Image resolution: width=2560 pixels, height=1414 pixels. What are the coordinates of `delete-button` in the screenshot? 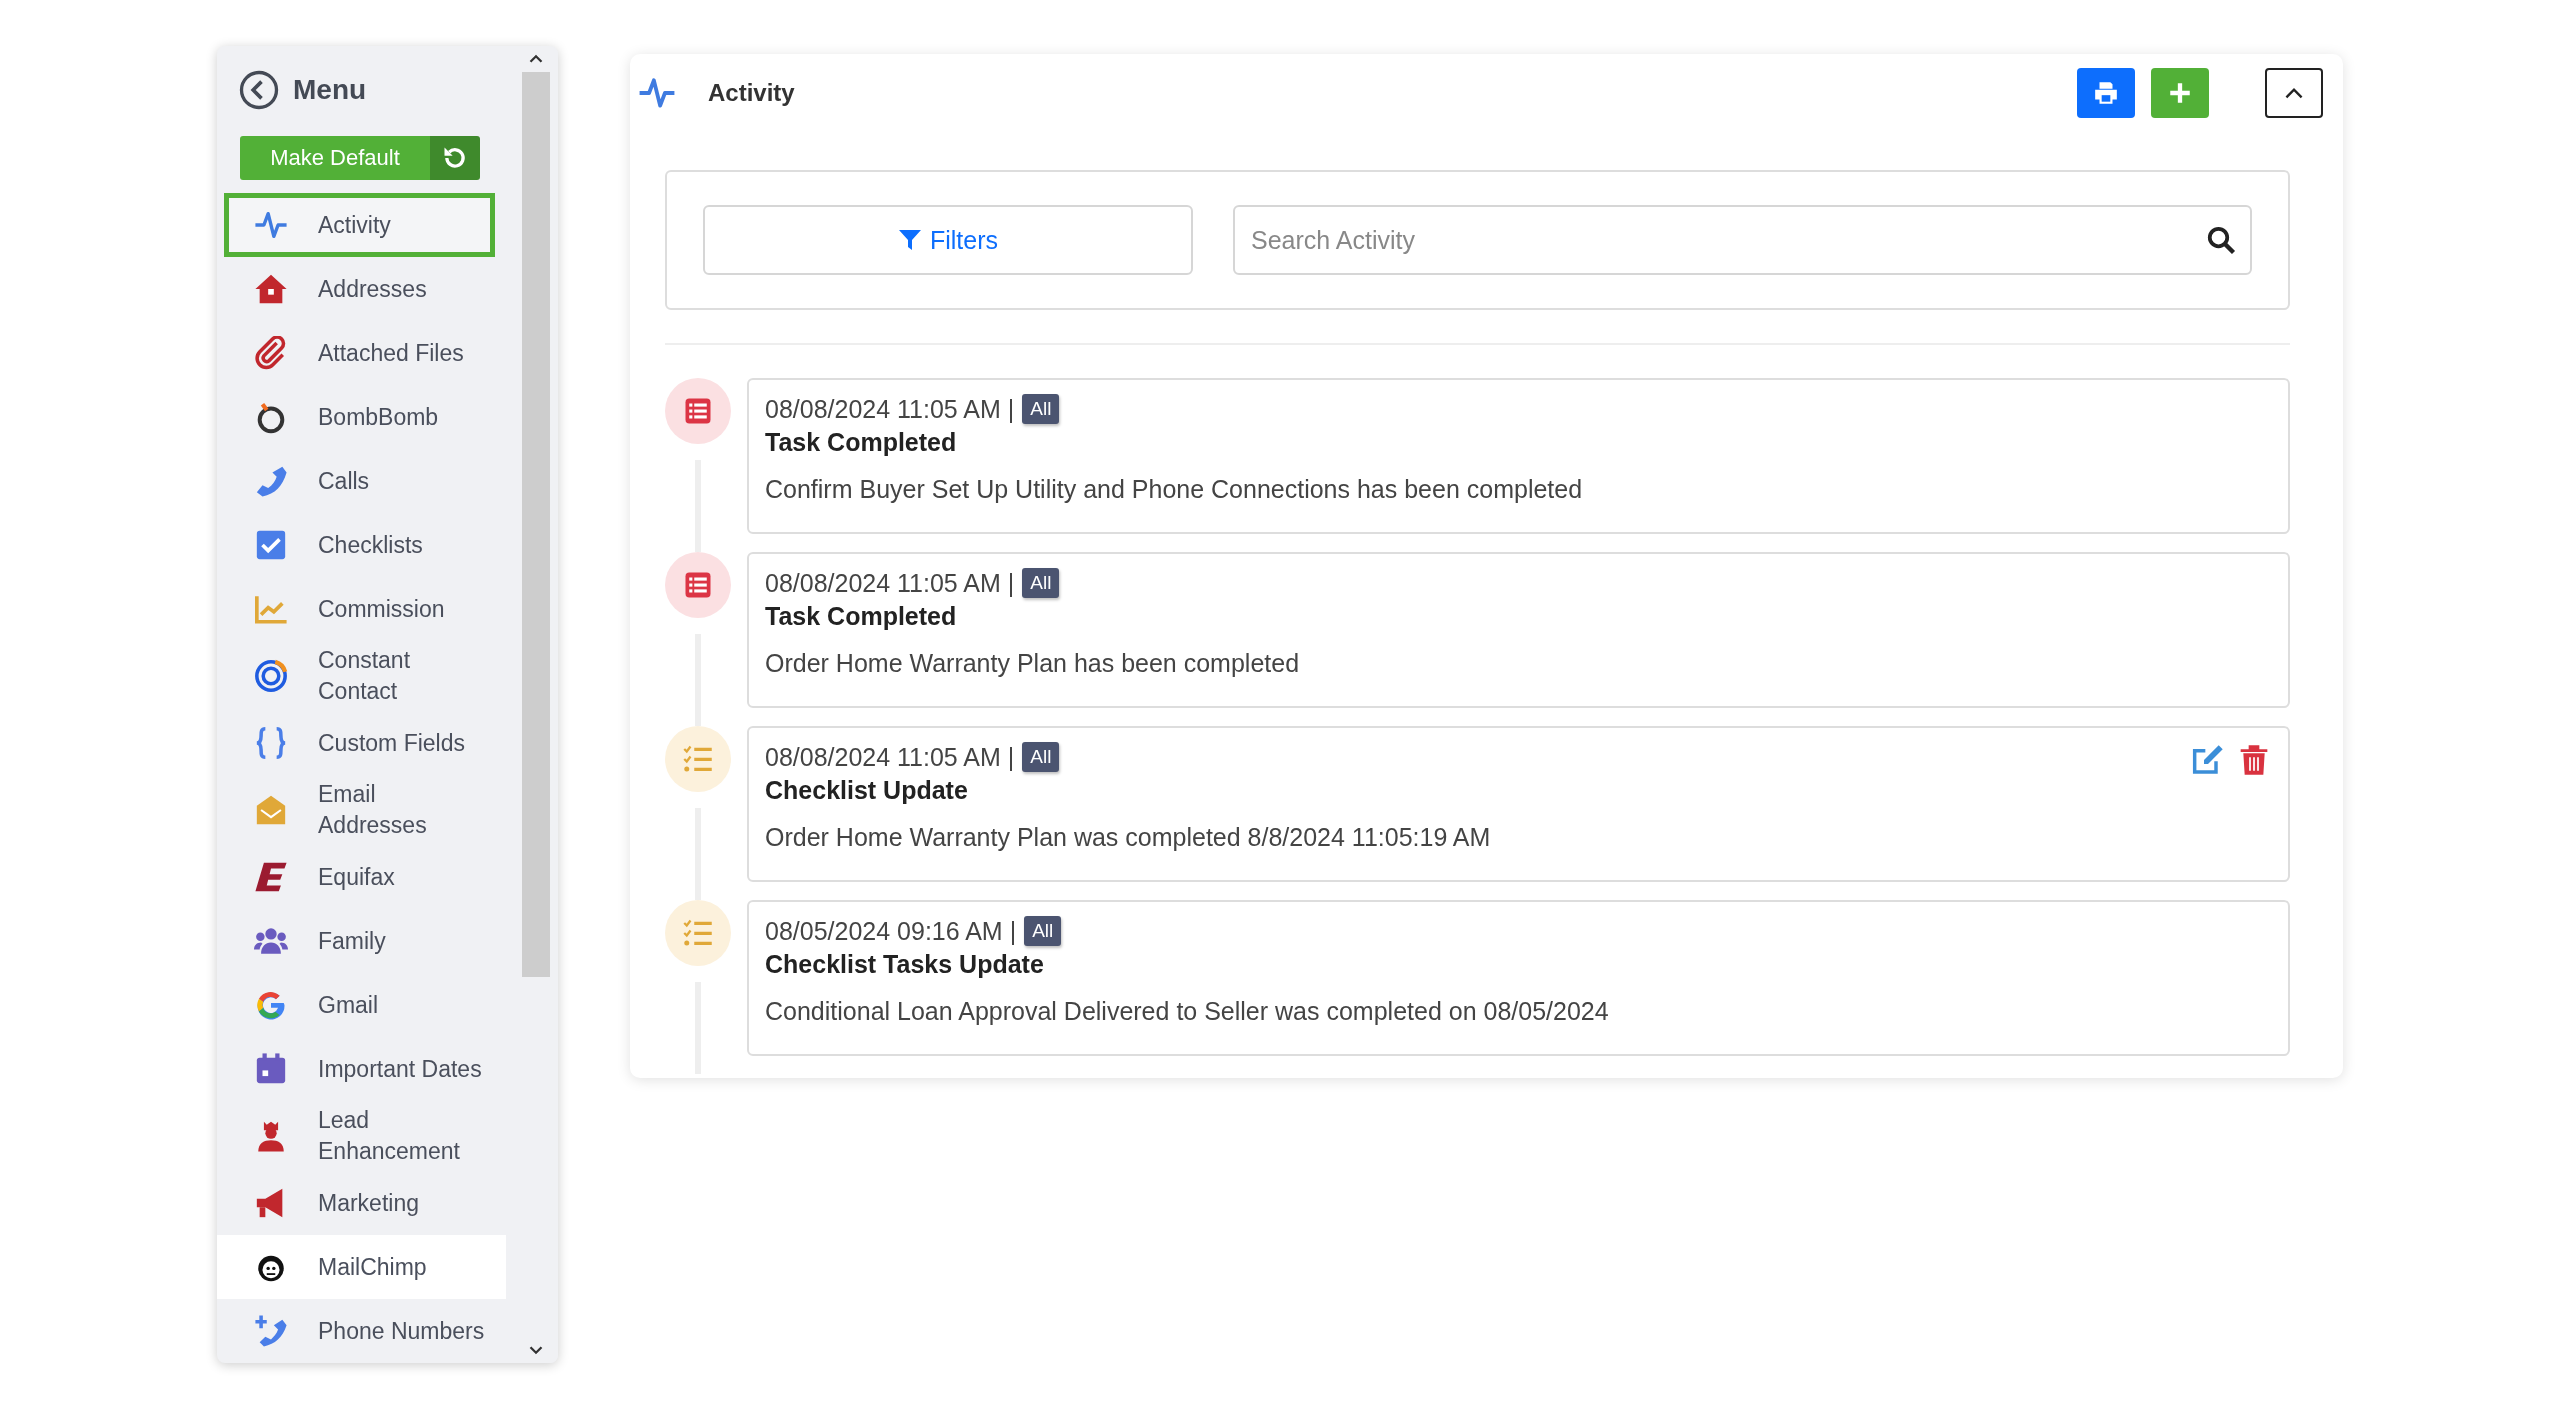 It's located at (2254, 760).